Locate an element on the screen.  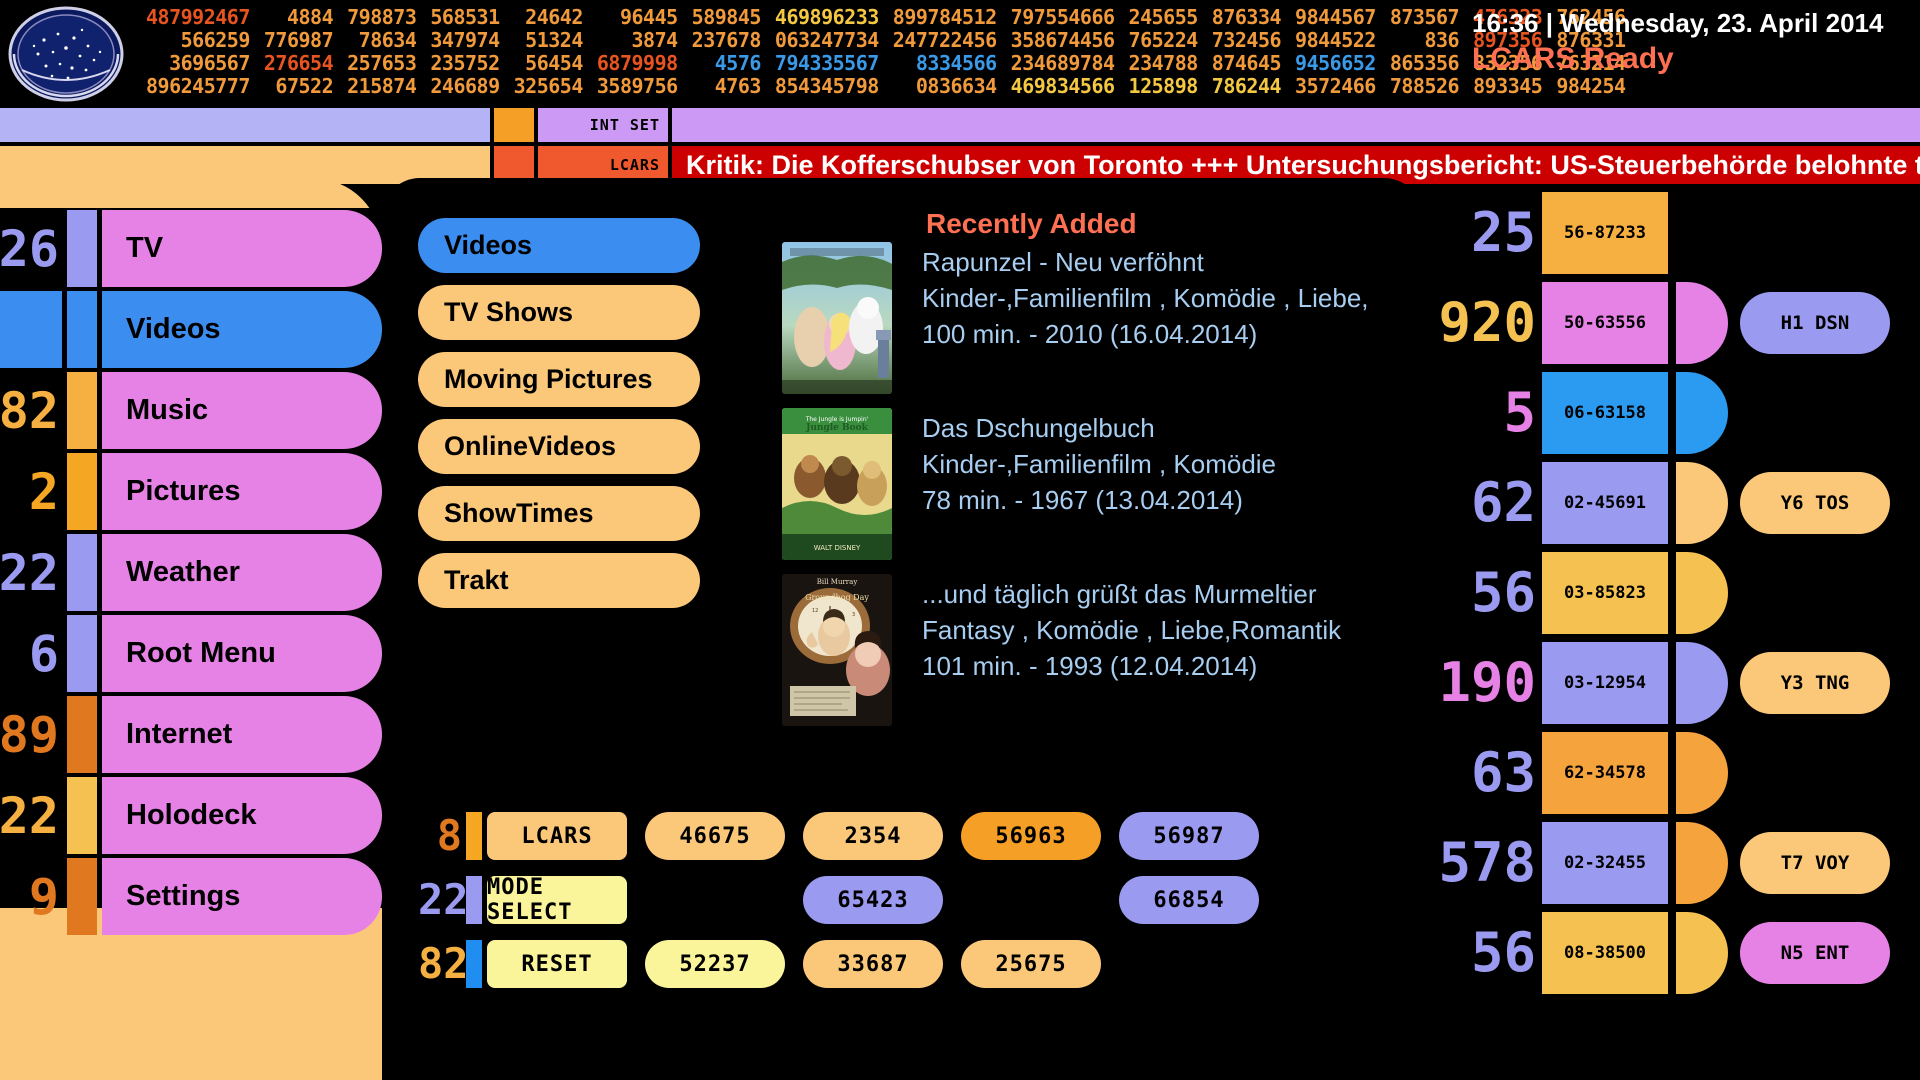
right-row-code: 03-85823 is located at coordinates (1605, 593).